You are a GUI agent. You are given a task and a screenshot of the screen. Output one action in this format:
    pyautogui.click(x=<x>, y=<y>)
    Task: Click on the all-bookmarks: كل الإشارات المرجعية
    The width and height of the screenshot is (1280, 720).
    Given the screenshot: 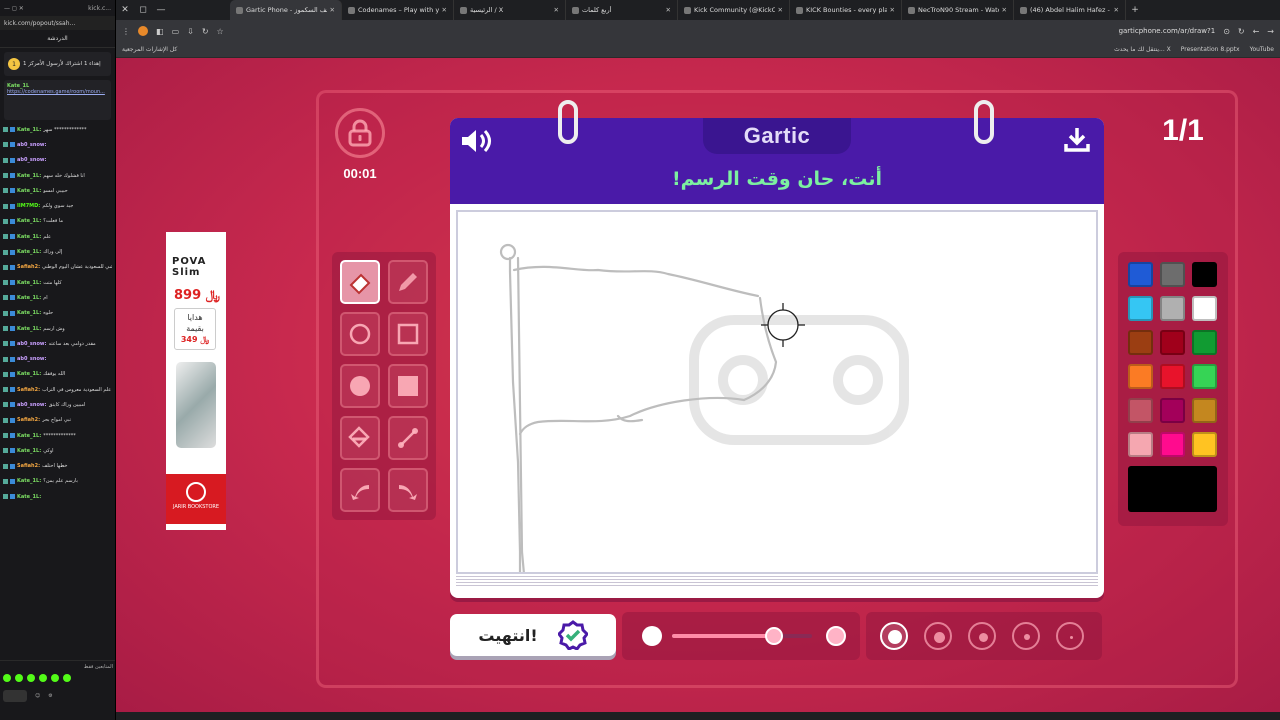 What is the action you would take?
    pyautogui.click(x=149, y=49)
    